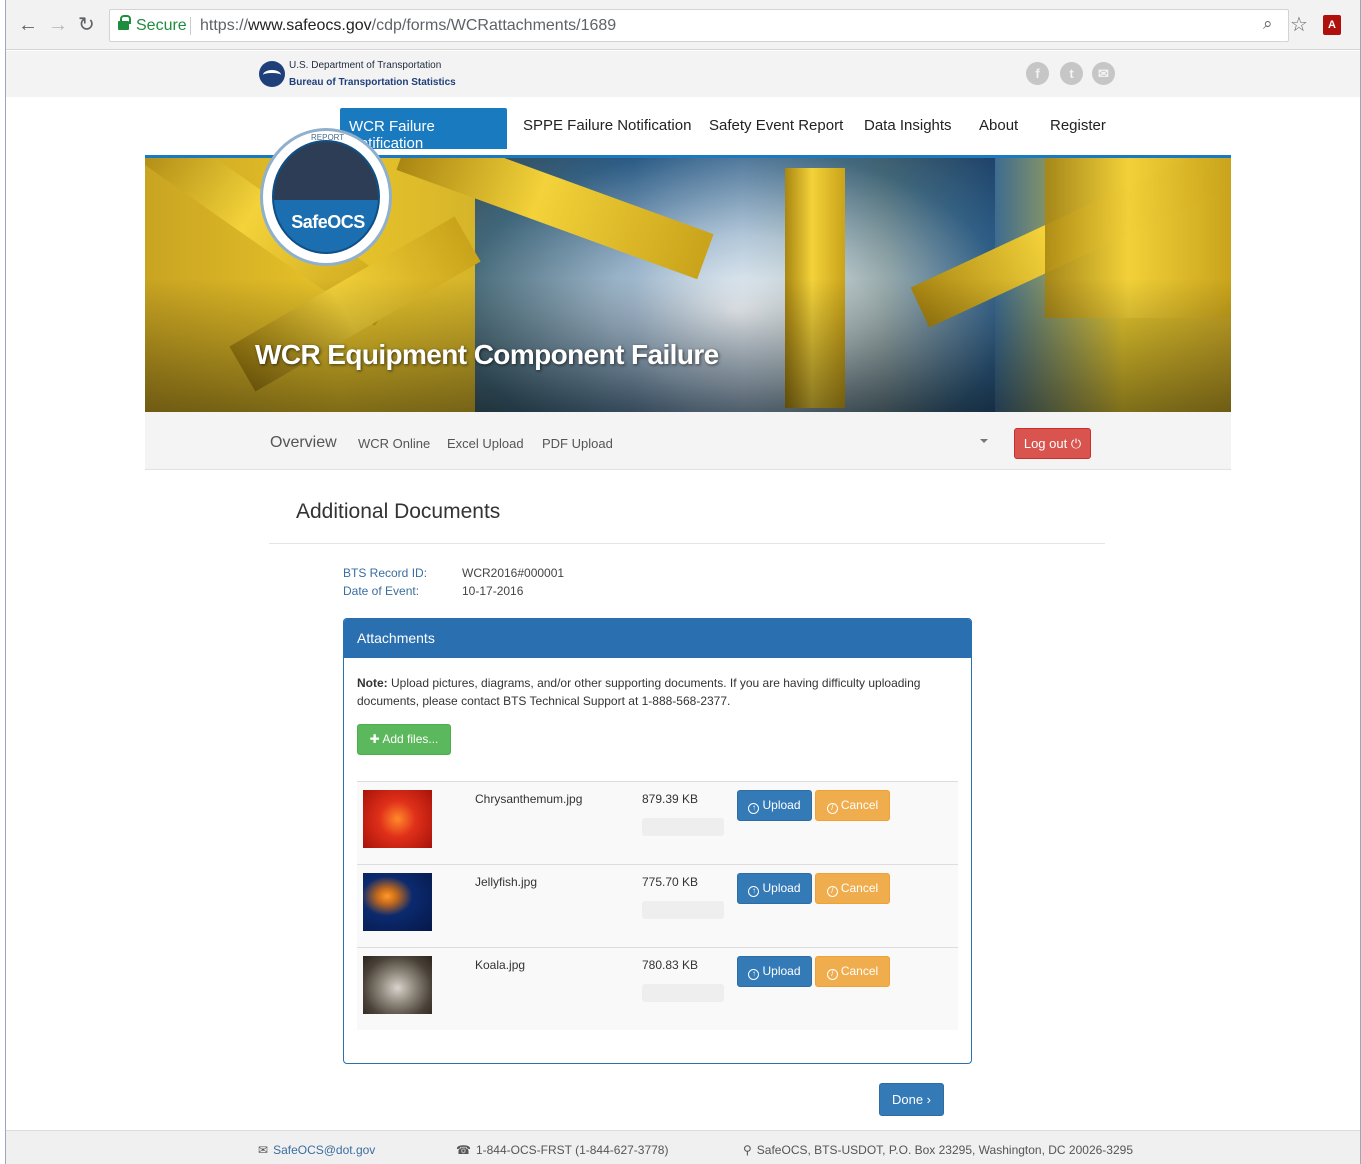  What do you see at coordinates (272, 74) in the screenshot?
I see `dot-logo-icon` at bounding box center [272, 74].